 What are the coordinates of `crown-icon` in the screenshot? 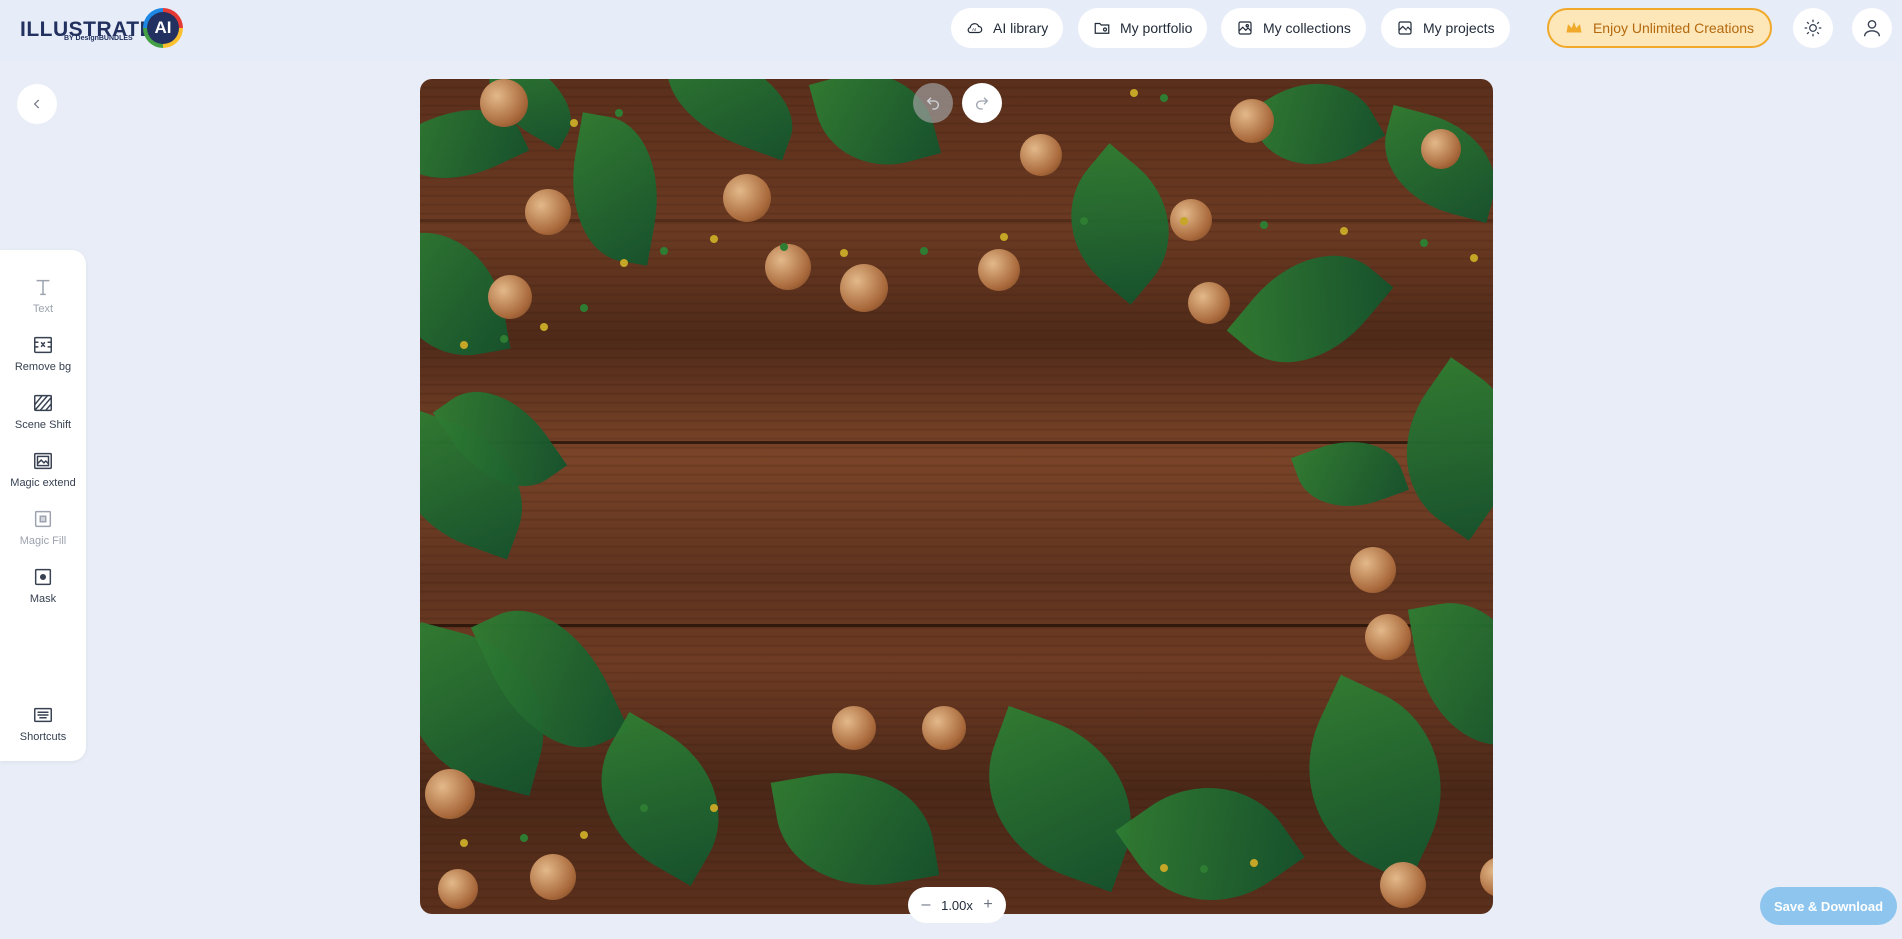 It's located at (1574, 27).